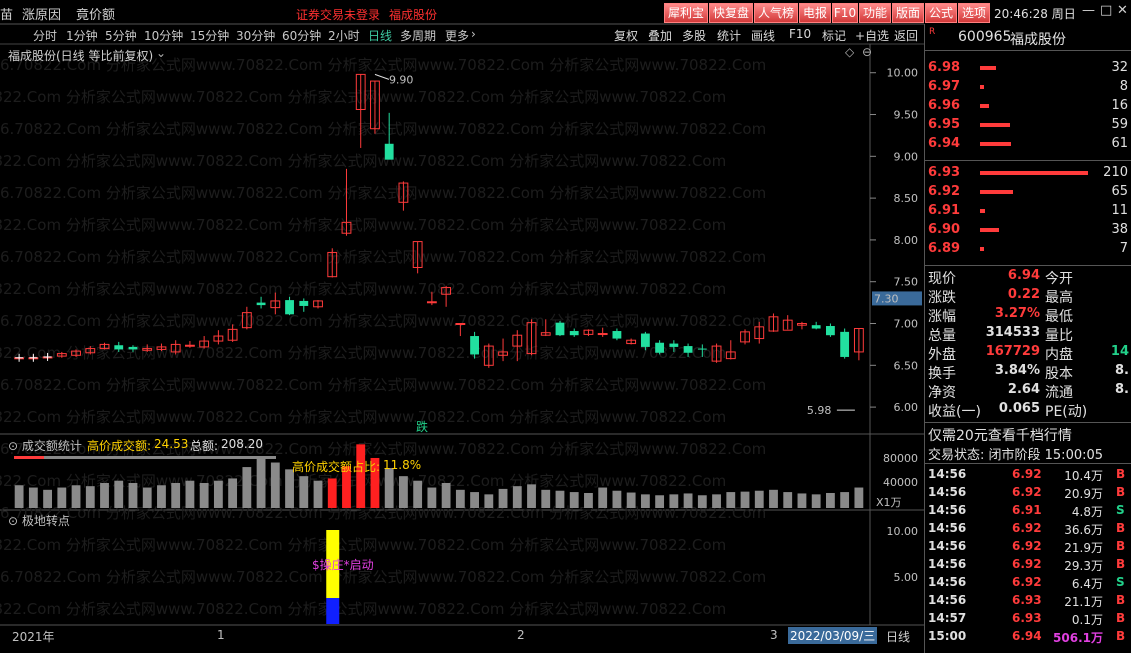  I want to click on ask-price: 6.96, so click(944, 105).